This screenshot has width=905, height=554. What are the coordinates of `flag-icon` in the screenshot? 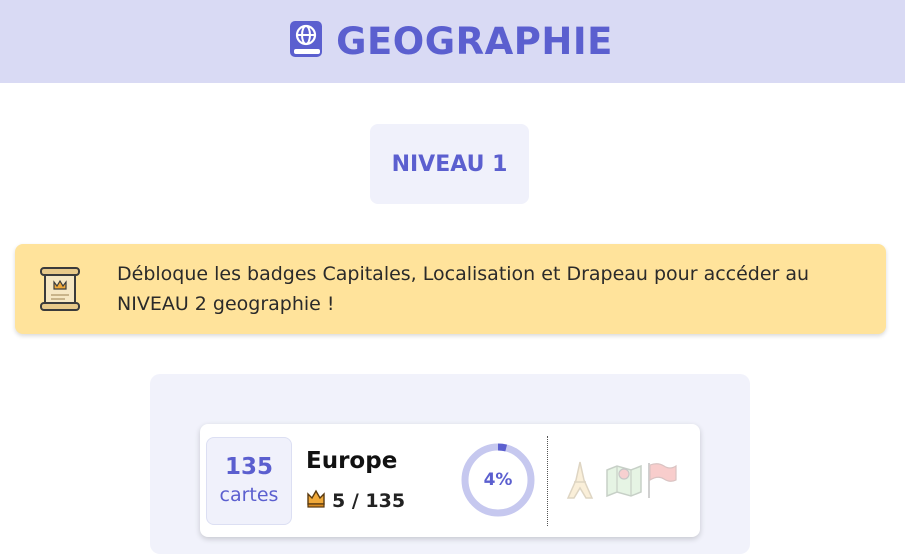 It's located at (660, 480).